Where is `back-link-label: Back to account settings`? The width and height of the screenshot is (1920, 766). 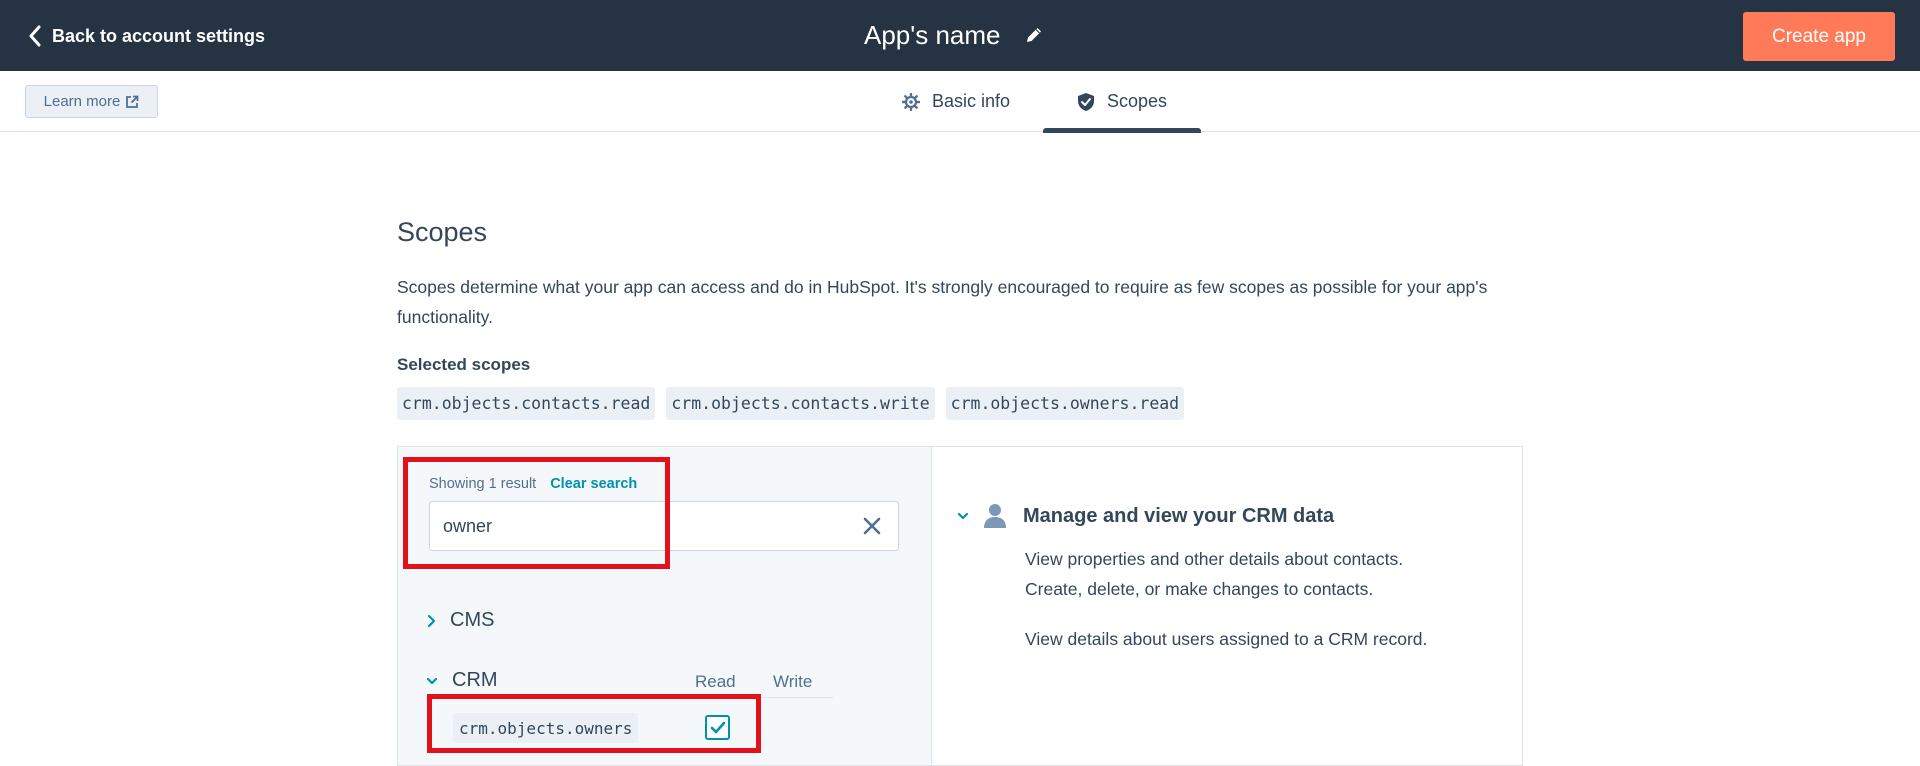
back-link-label: Back to account settings is located at coordinates (159, 35).